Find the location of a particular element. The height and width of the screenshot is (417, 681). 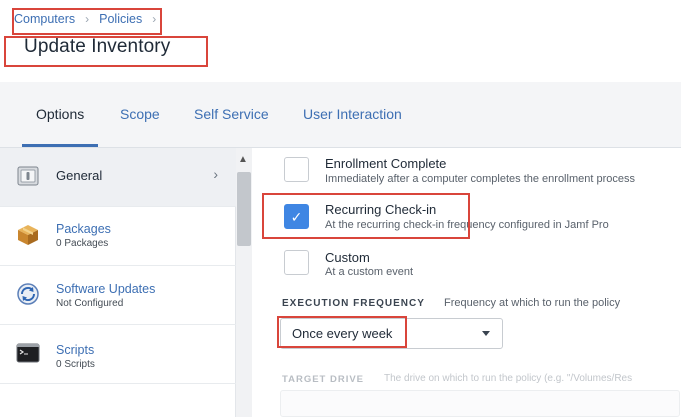

enrollment-complete-checkbox is located at coordinates (296, 169).